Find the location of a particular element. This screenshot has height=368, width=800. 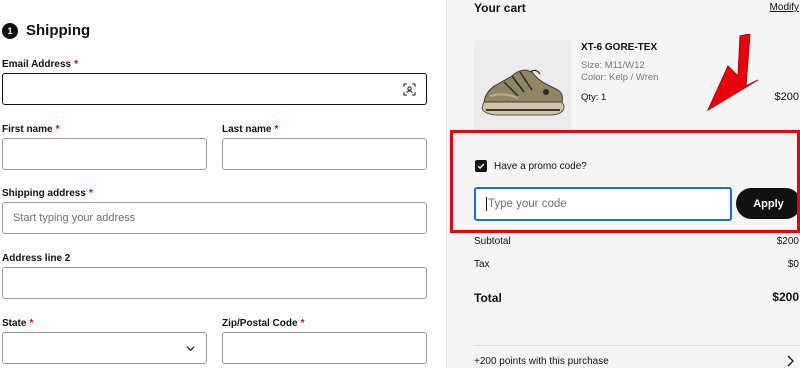

total-label: Total is located at coordinates (488, 298).